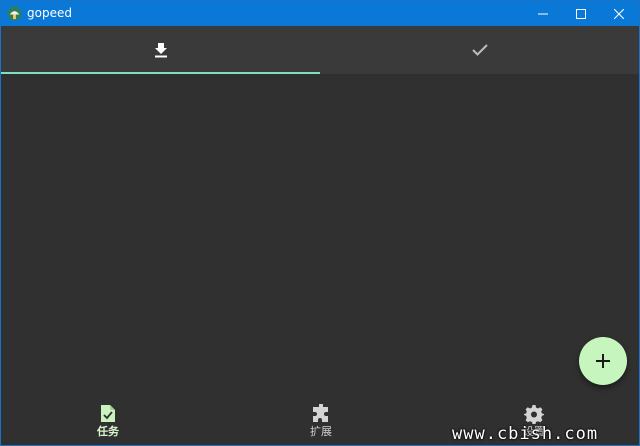  I want to click on tab-downloading, so click(160, 50).